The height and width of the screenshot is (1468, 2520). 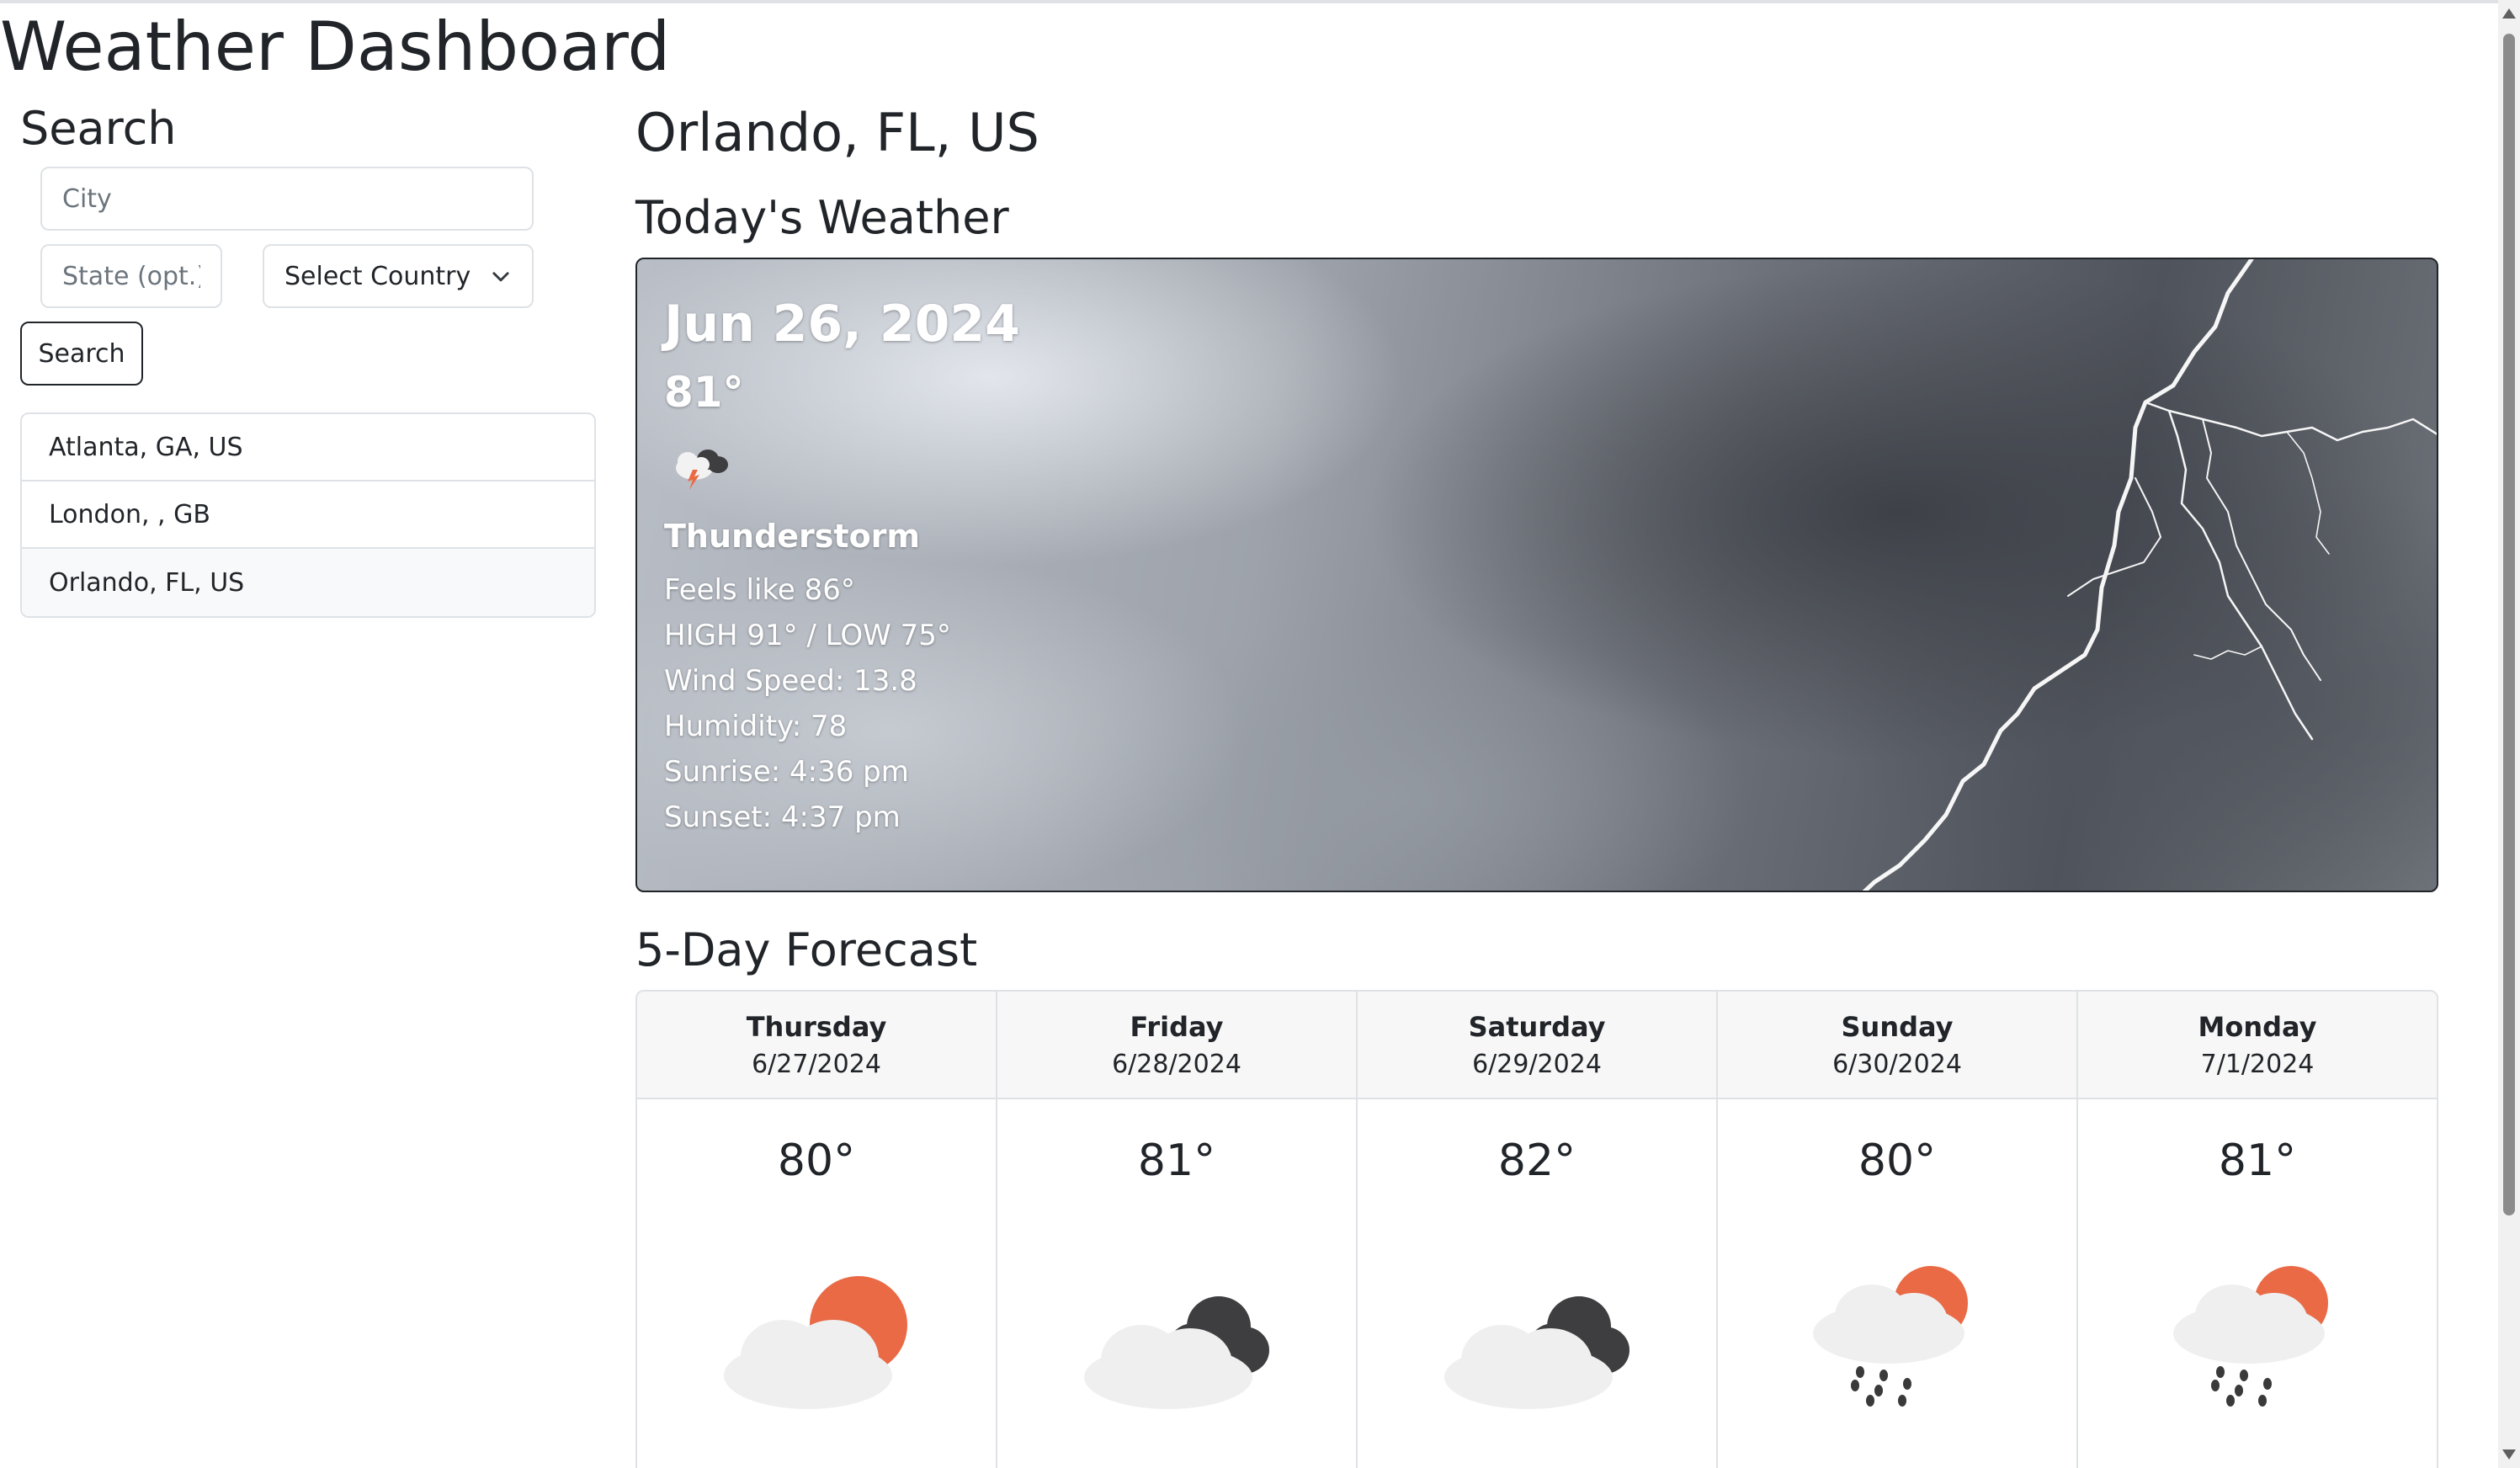 I want to click on today-heading: Today's Weather, so click(x=822, y=217).